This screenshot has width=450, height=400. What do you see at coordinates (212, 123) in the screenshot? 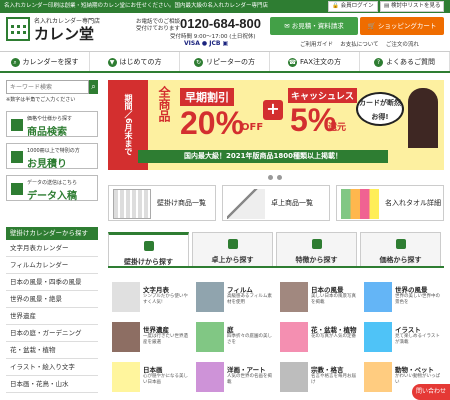
I see `banner-discount-pct: 20%` at bounding box center [212, 123].